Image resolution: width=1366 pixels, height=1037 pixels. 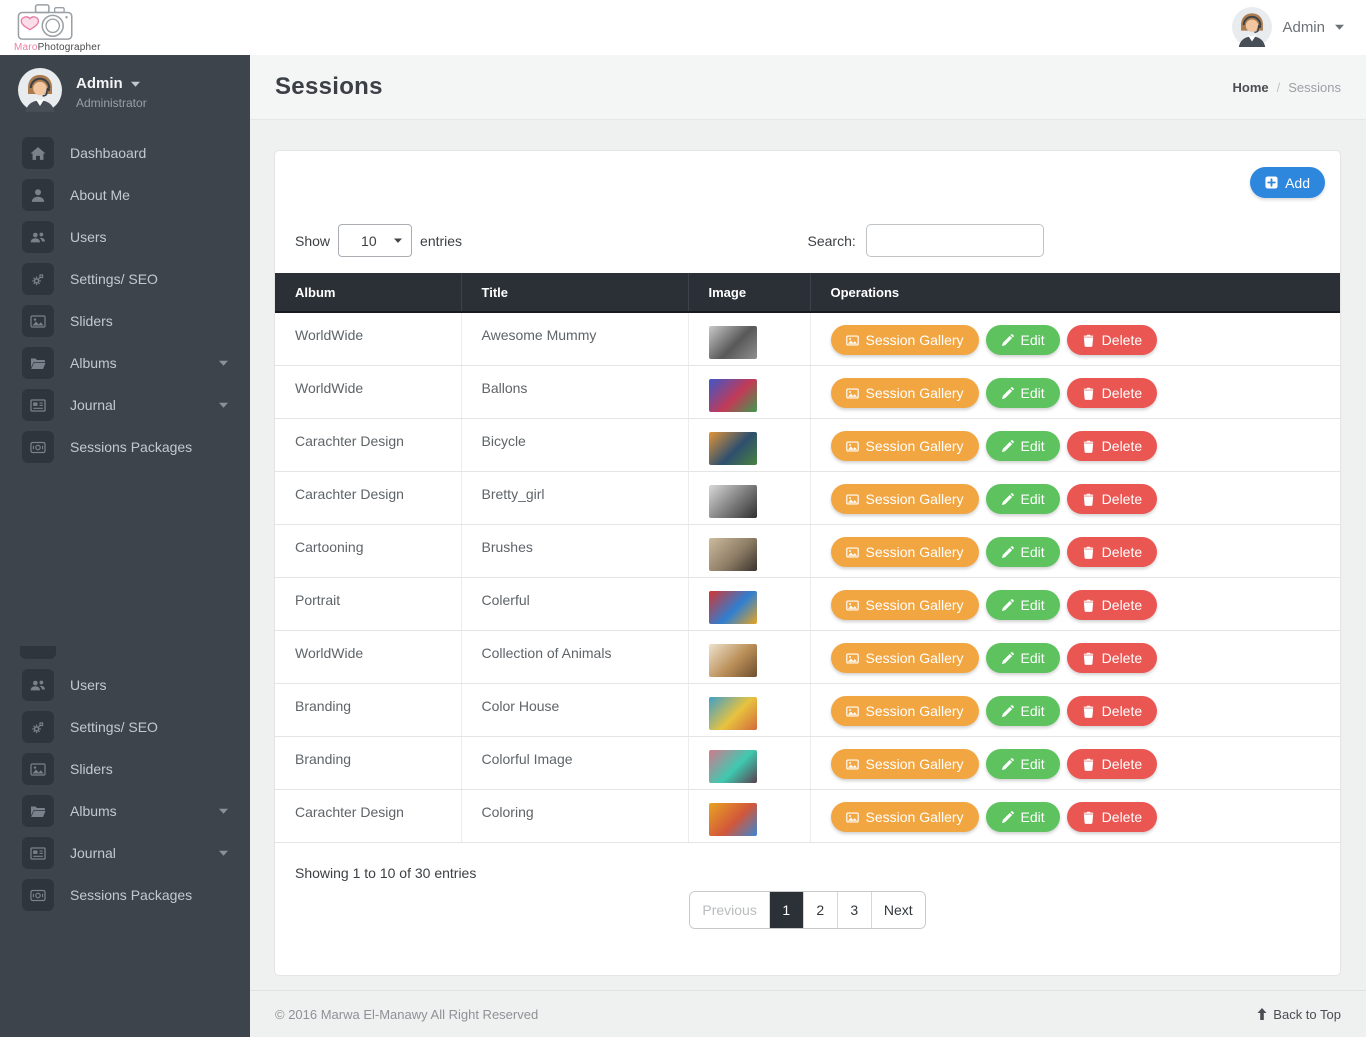 I want to click on sidebar-user-name: Admin, so click(x=99, y=83).